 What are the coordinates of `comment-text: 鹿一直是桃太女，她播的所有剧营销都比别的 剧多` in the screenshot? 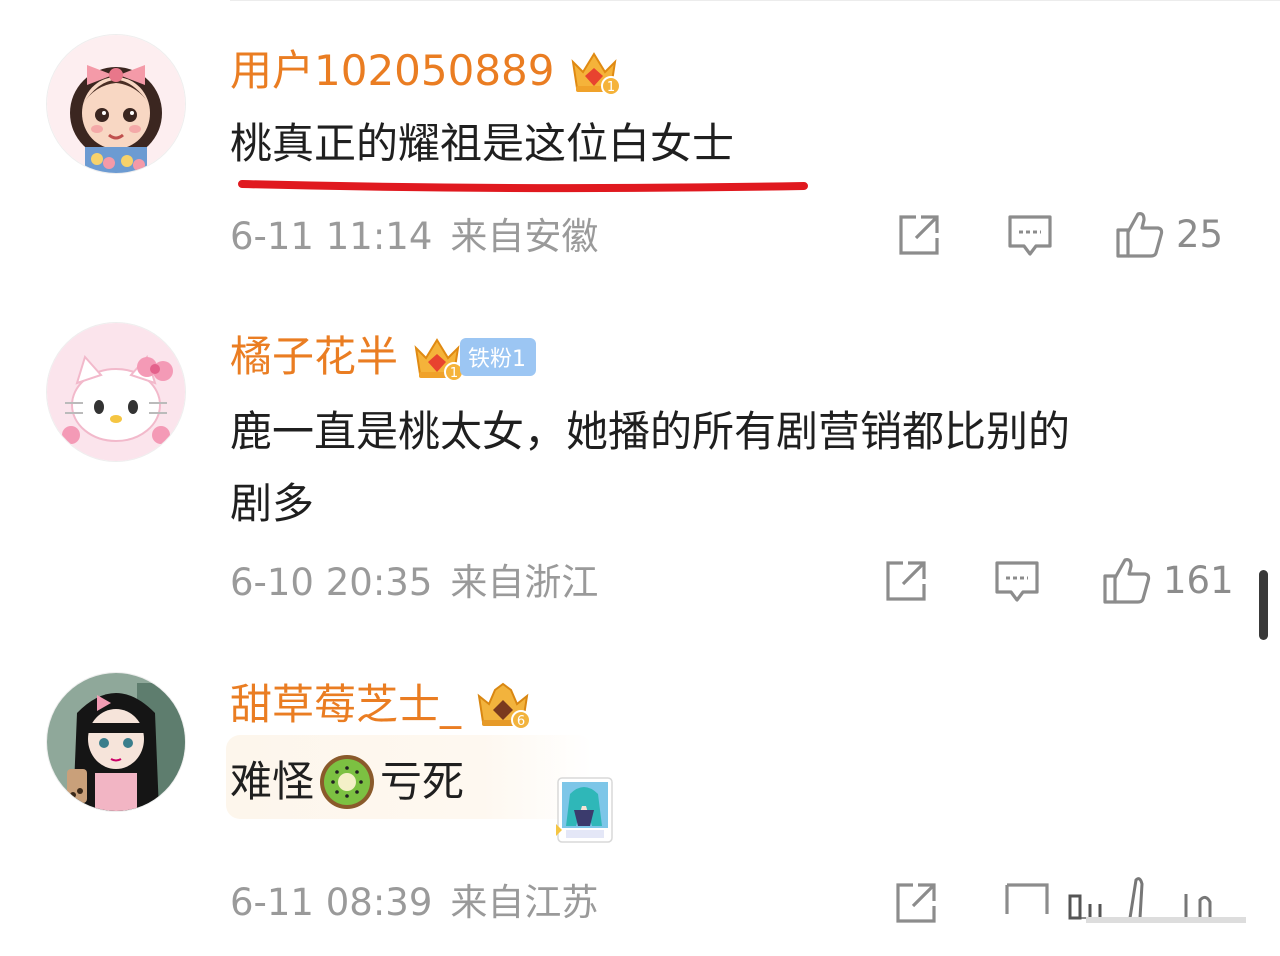 It's located at (650, 468).